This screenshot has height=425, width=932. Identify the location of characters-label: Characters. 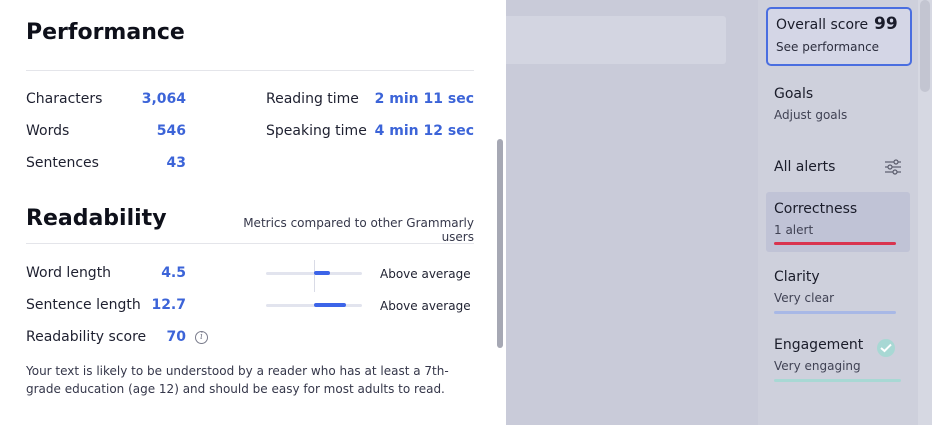
(64, 99).